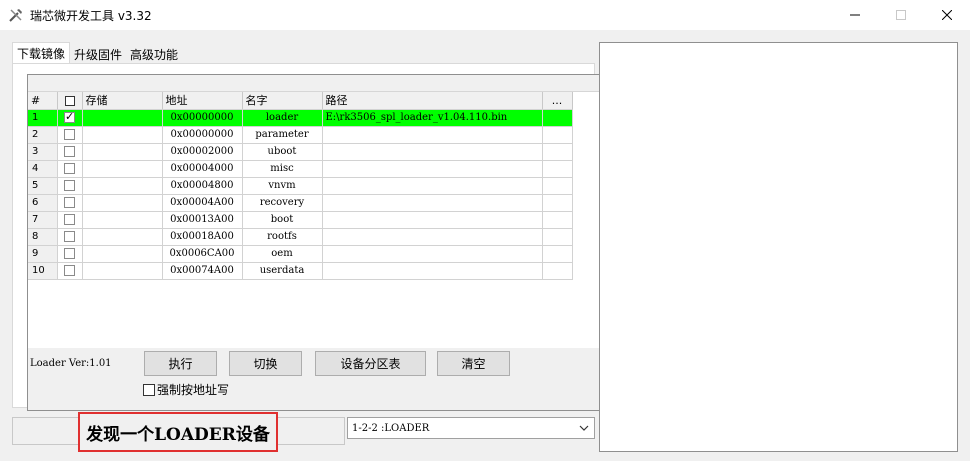 This screenshot has height=461, width=970. Describe the element at coordinates (313, 83) in the screenshot. I see `grid-toolbar` at that location.